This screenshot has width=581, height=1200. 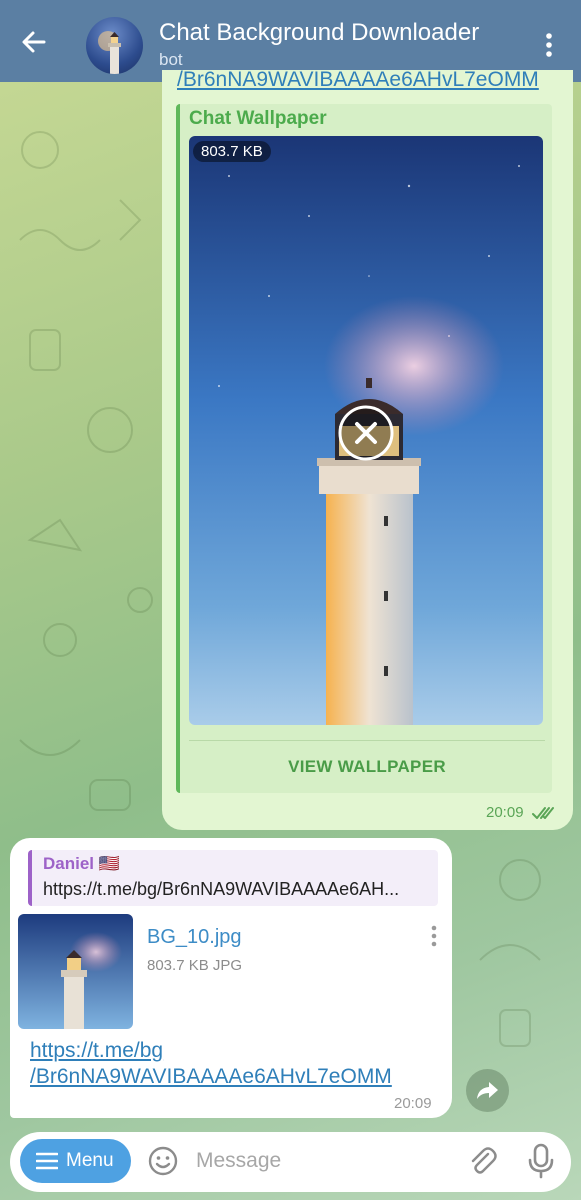 I want to click on bot-avatar, so click(x=114, y=45).